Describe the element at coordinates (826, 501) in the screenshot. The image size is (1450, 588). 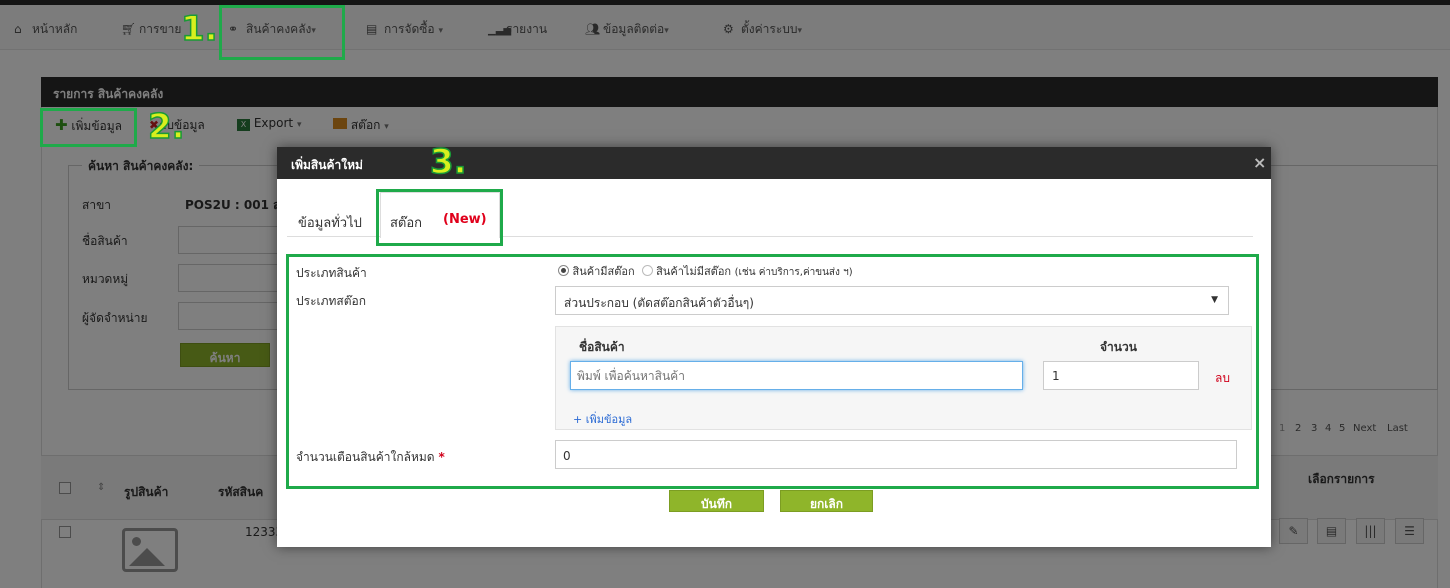
I see `cancel-button: ยกเลิก` at that location.